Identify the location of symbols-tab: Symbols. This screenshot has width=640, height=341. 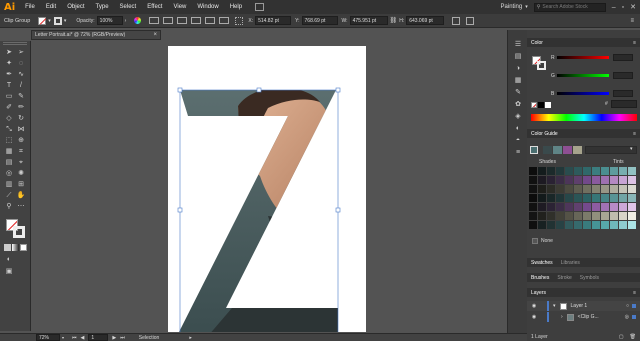
(589, 278).